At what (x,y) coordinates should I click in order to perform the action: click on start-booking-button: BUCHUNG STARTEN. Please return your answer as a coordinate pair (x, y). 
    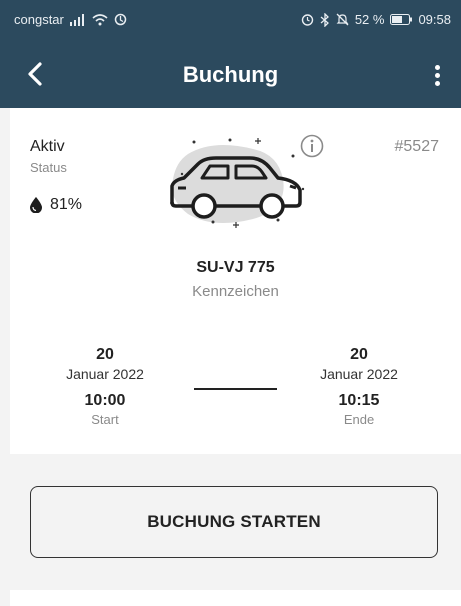
    Looking at the image, I should click on (234, 522).